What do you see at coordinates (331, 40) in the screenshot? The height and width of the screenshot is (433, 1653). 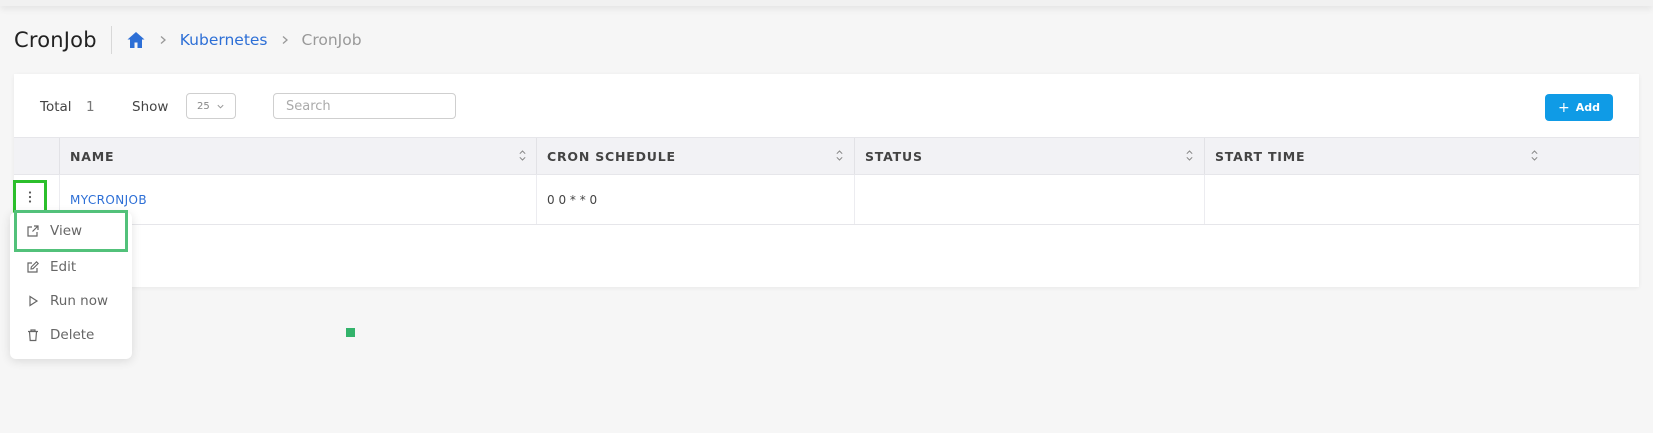 I see `breadcrumb-current: CronJob` at bounding box center [331, 40].